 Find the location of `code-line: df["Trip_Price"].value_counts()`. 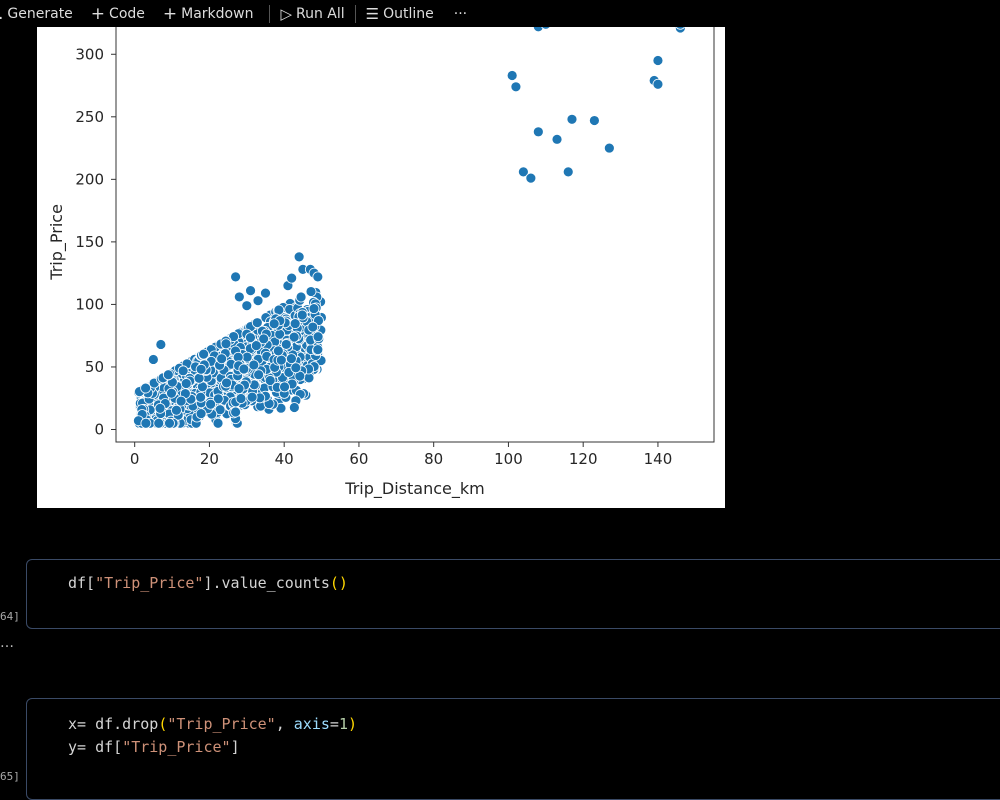

code-line: df["Trip_Price"].value_counts() is located at coordinates (208, 583).